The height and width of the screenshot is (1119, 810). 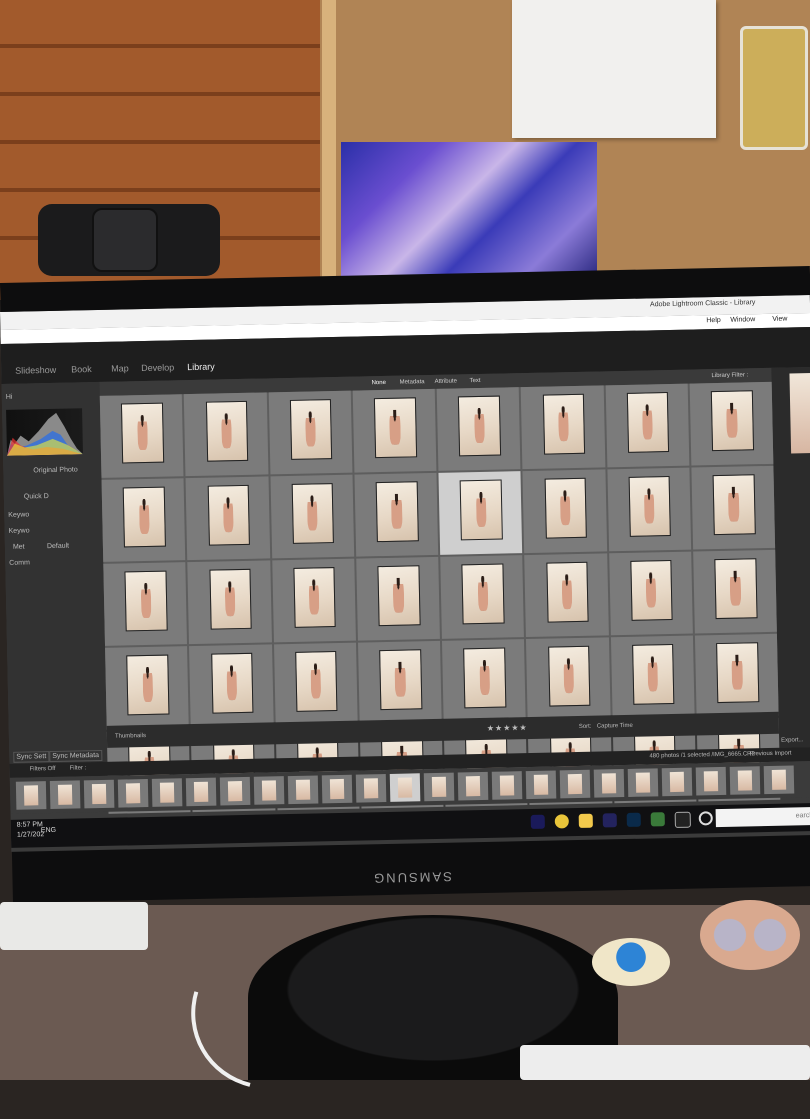 I want to click on filter-status: Filters Off, so click(x=43, y=769).